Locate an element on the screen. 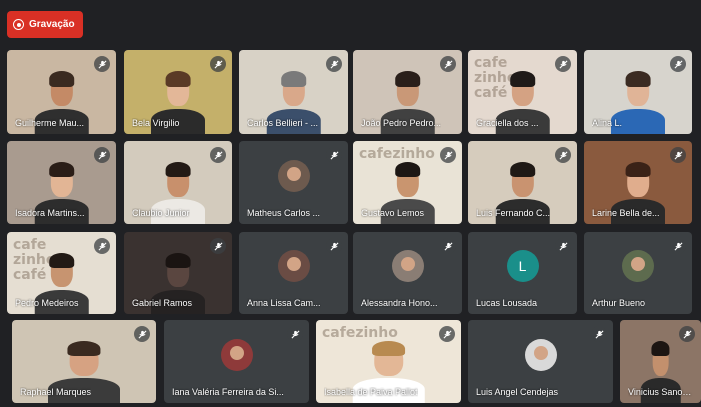  participant-name: Pedro Medeiros is located at coordinates (47, 303).